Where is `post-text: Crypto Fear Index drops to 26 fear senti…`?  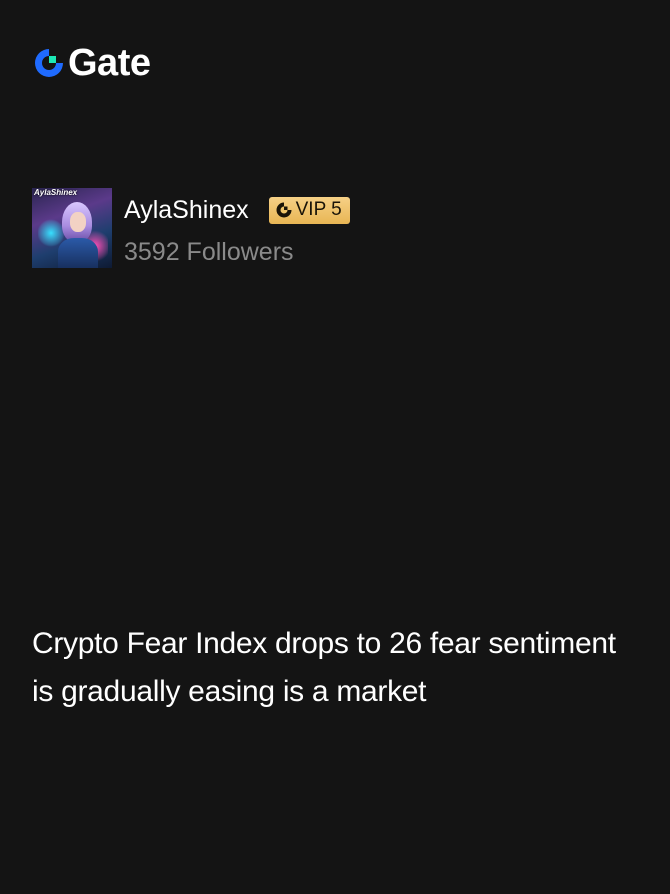
post-text: Crypto Fear Index drops to 26 fear senti… is located at coordinates (324, 667).